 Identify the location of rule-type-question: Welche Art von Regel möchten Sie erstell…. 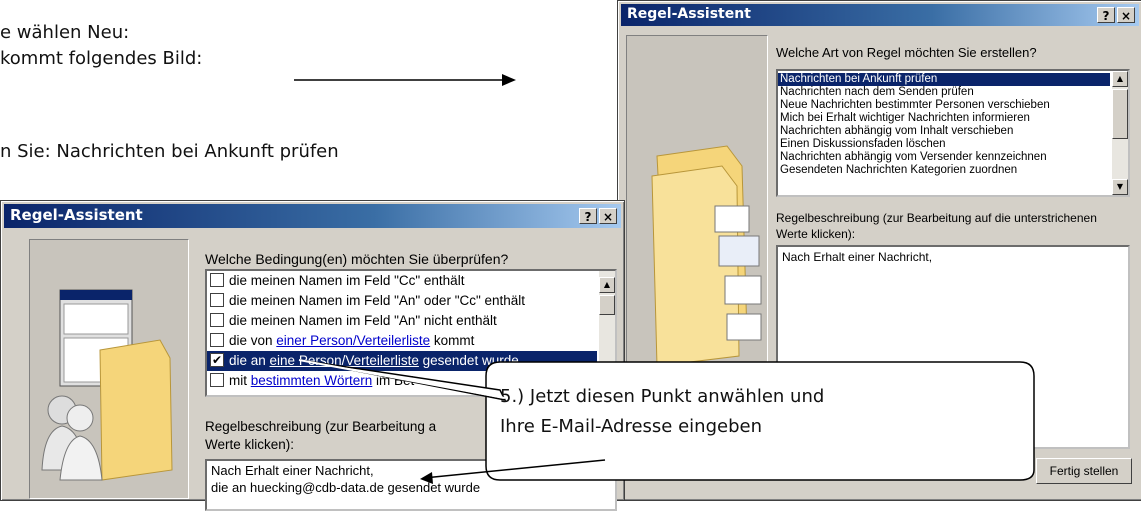
(906, 52).